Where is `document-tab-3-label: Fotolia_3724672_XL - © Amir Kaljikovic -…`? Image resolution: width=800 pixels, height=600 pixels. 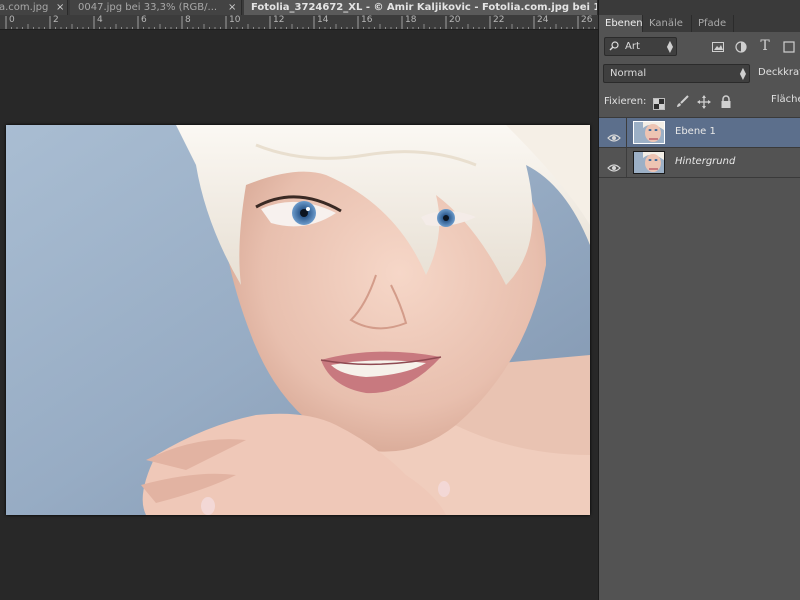 document-tab-3-label: Fotolia_3724672_XL - © Amir Kaljikovic -… is located at coordinates (424, 7).